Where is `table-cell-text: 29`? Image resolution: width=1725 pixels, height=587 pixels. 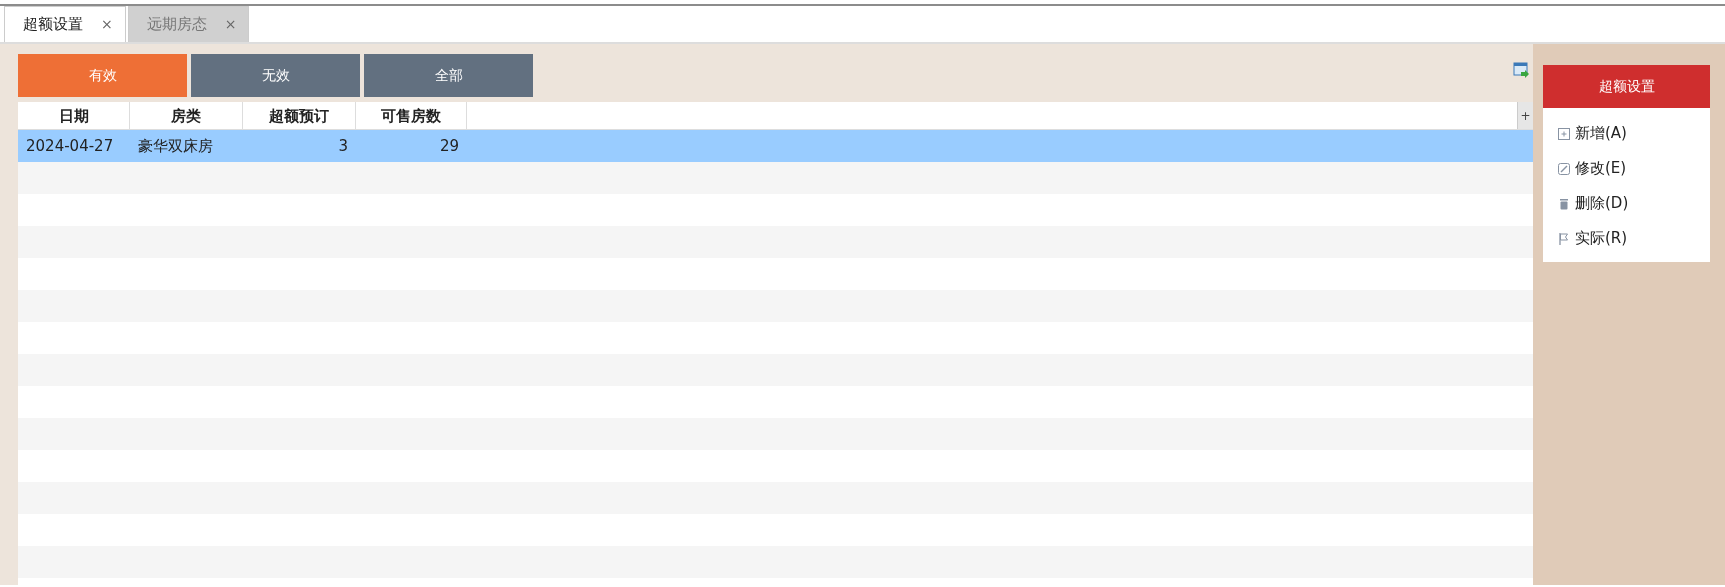 table-cell-text: 29 is located at coordinates (449, 146).